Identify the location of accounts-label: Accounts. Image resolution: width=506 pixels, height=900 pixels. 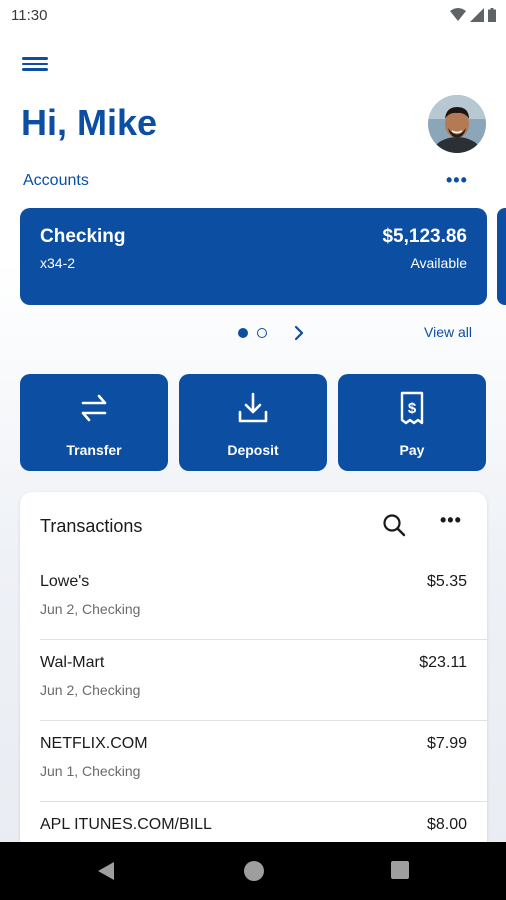
(56, 180).